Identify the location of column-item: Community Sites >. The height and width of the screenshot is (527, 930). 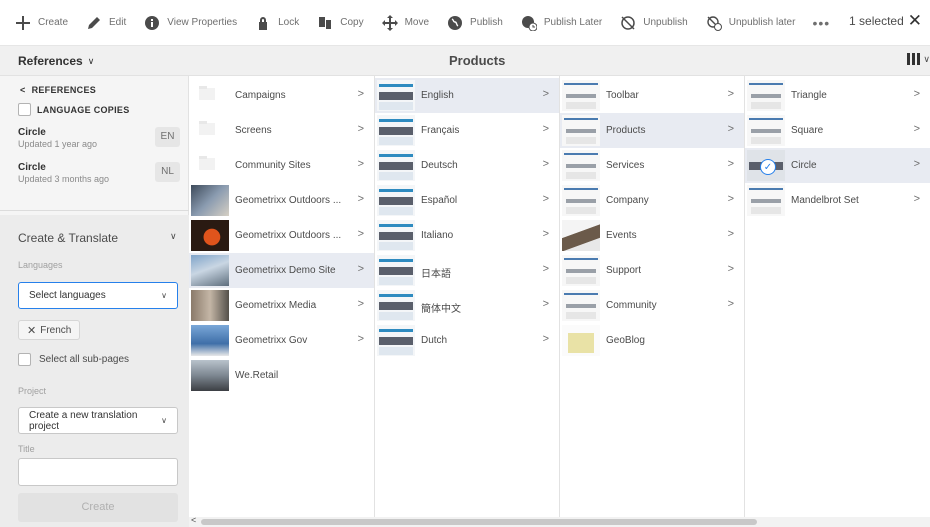
(281, 165).